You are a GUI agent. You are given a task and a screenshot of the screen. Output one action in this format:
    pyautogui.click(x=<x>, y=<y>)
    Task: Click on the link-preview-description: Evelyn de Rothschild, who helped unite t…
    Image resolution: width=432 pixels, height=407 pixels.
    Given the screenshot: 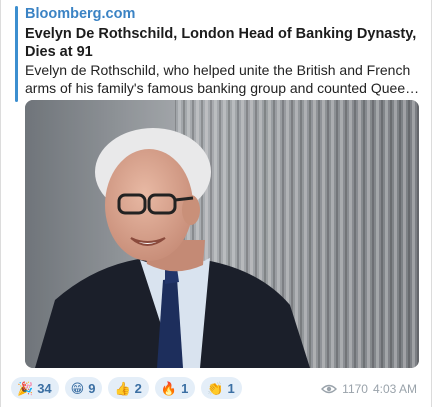 What is the action you would take?
    pyautogui.click(x=219, y=79)
    